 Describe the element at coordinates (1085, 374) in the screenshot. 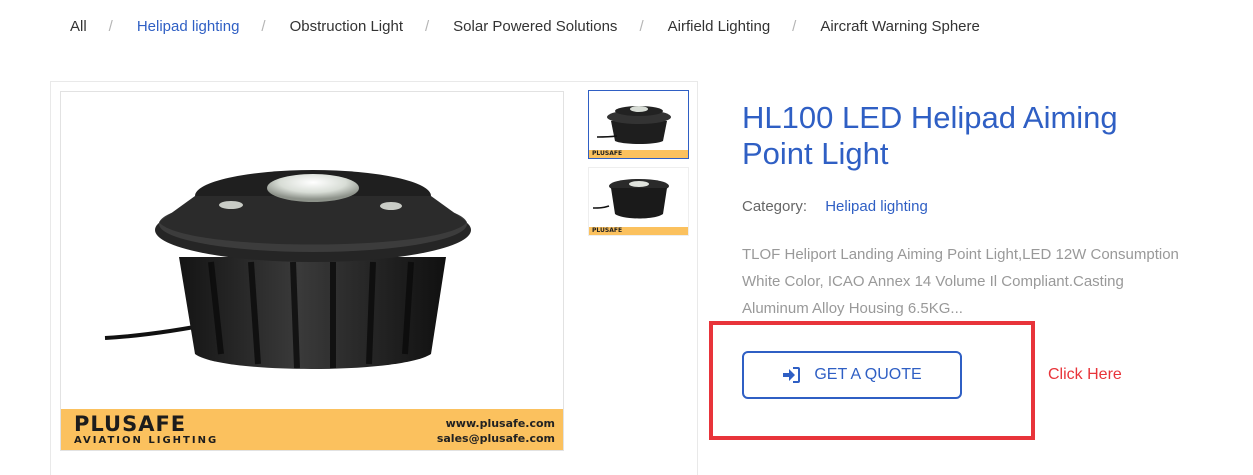

I see `click-here-annotation: Click Here` at that location.